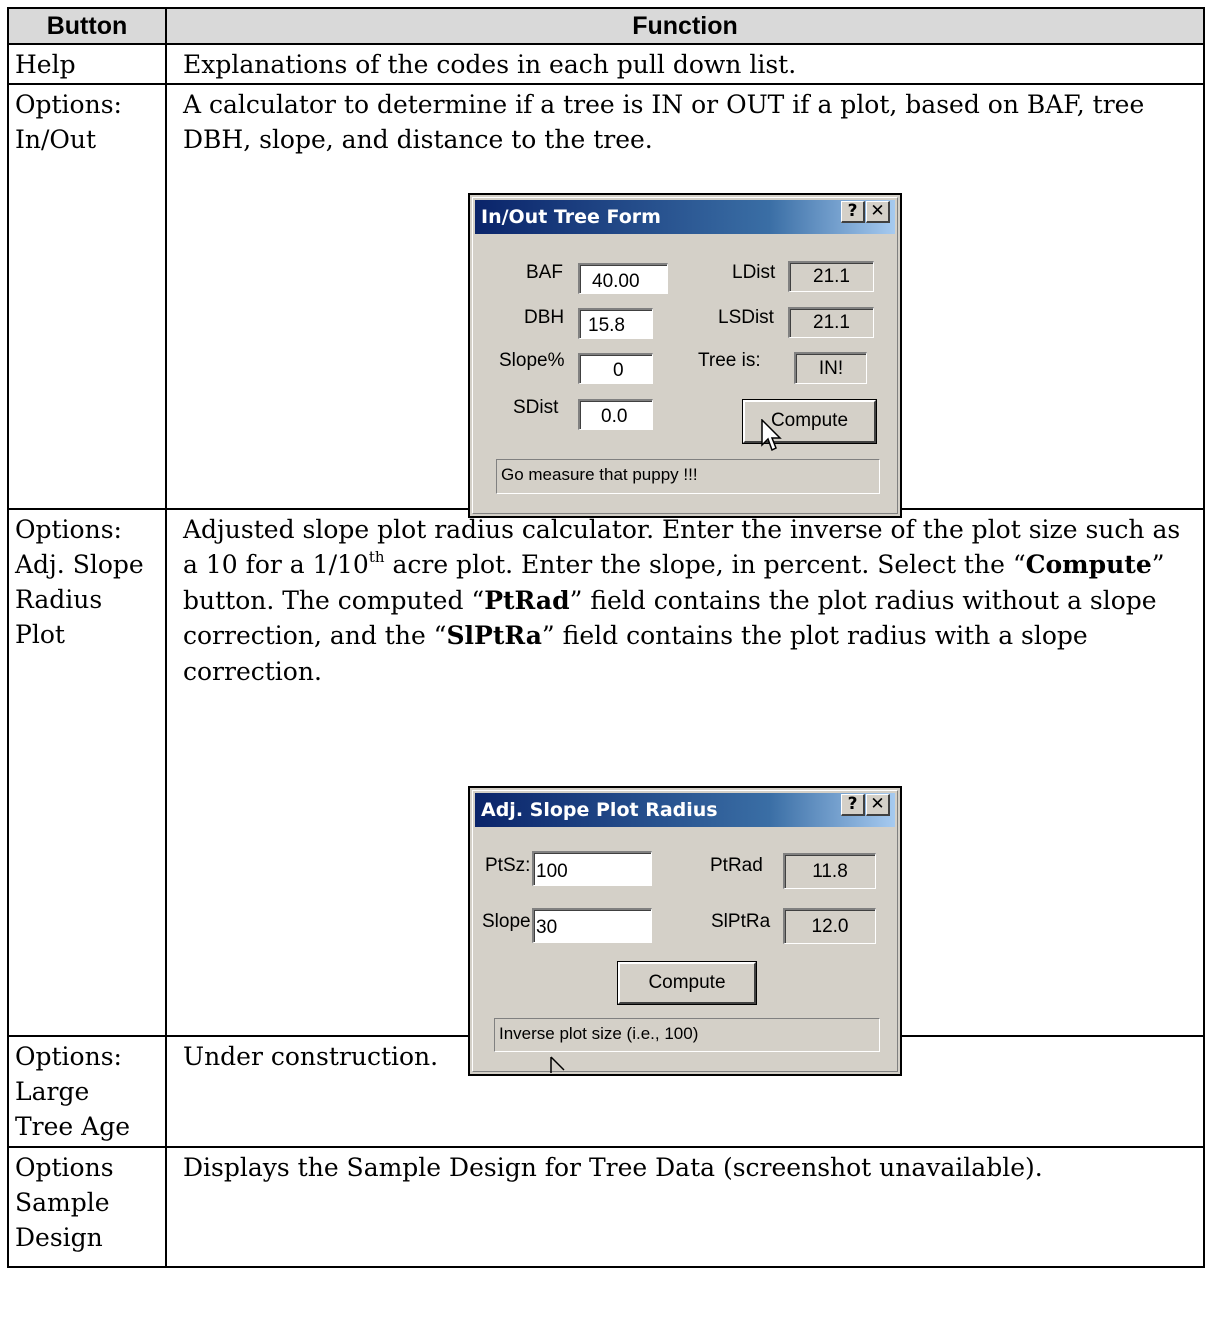 This screenshot has height=1338, width=1205. What do you see at coordinates (736, 865) in the screenshot?
I see `ptrad-label: PtRad` at bounding box center [736, 865].